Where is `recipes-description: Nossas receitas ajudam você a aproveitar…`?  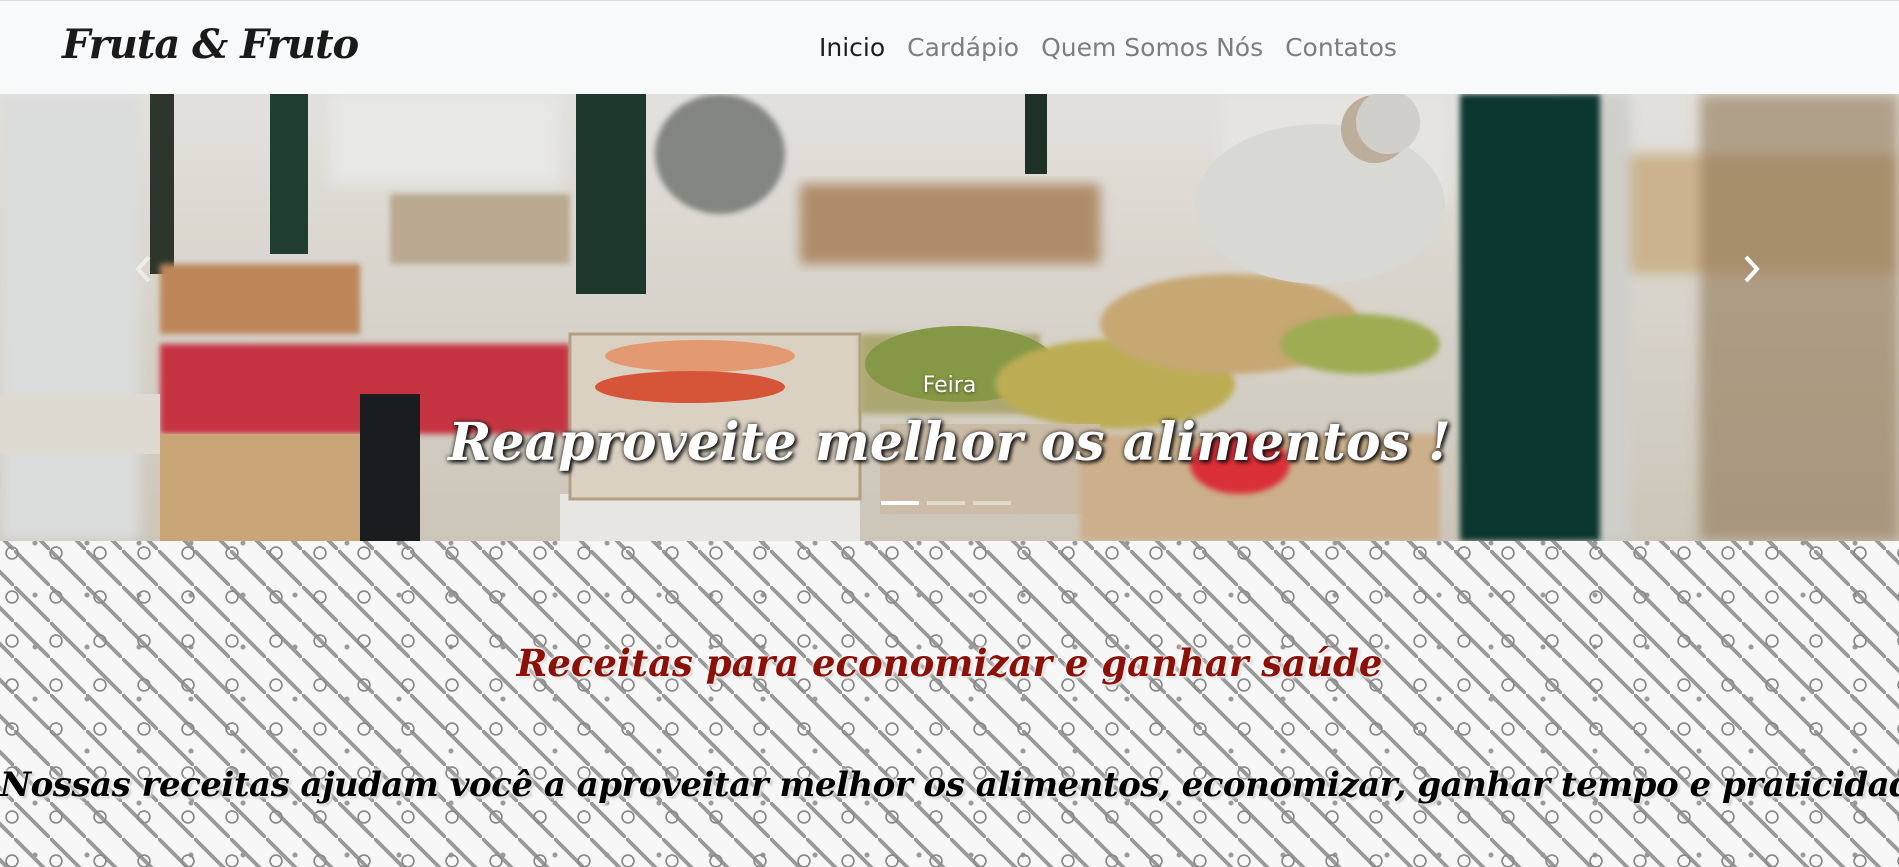
recipes-description: Nossas receitas ajudam você a aproveitar… is located at coordinates (949, 785).